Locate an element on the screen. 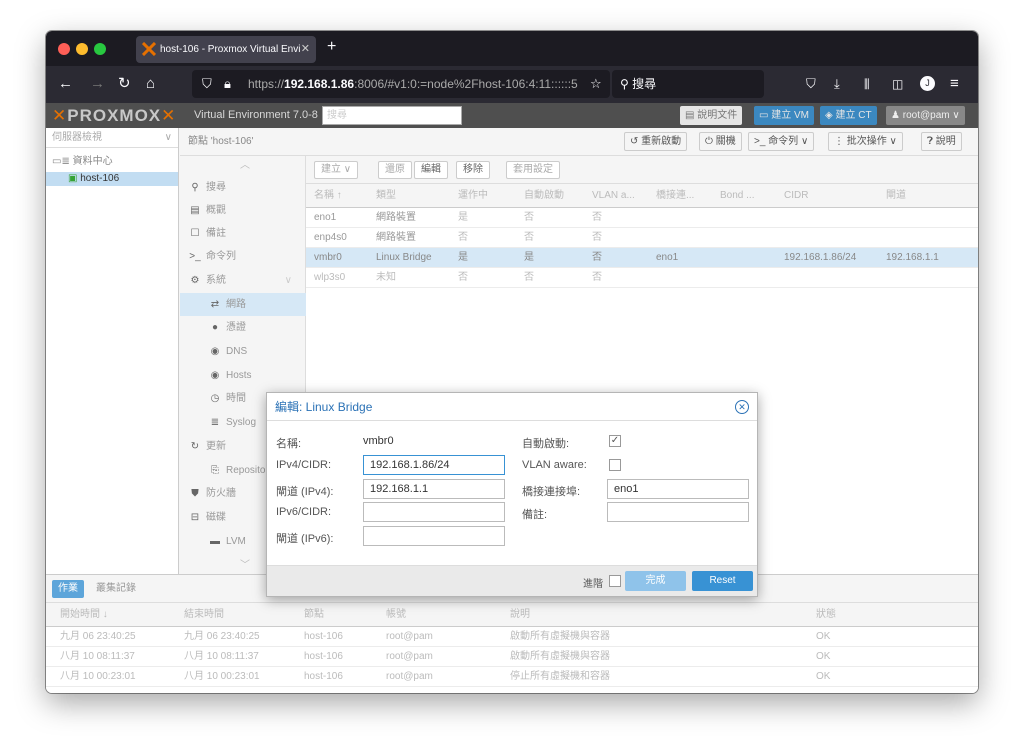 This screenshot has width=1024, height=754. tab-cluster-log: 叢集記錄 is located at coordinates (116, 589).